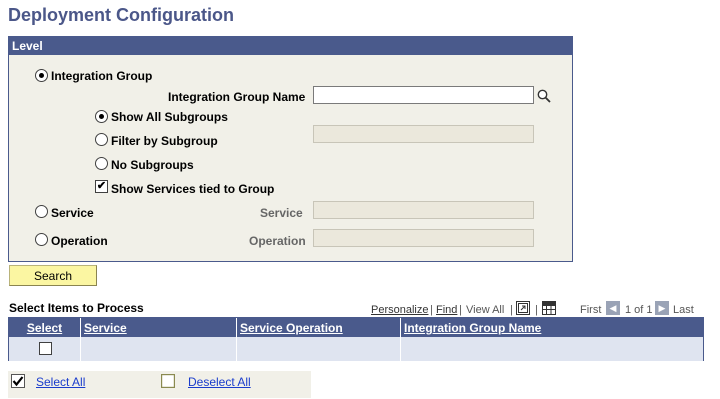 This screenshot has width=720, height=399. What do you see at coordinates (60, 382) in the screenshot?
I see `select-all-link: Select All` at bounding box center [60, 382].